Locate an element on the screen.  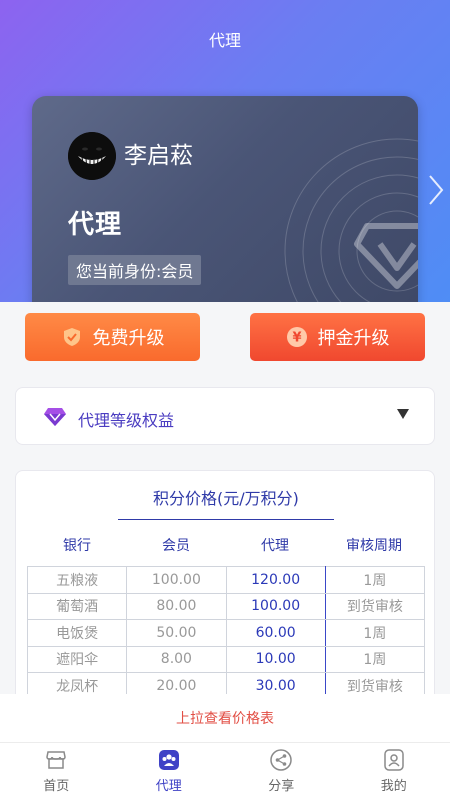
table-row: 五粮液 100.00 120.00 1周 is located at coordinates (226, 580).